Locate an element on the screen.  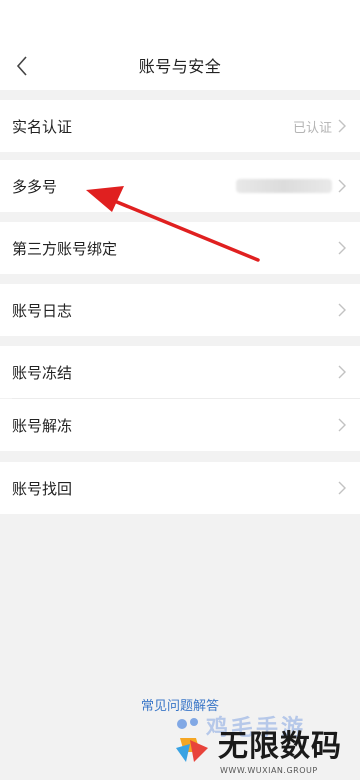
row-account-recovery: 账号找回 is located at coordinates (180, 488).